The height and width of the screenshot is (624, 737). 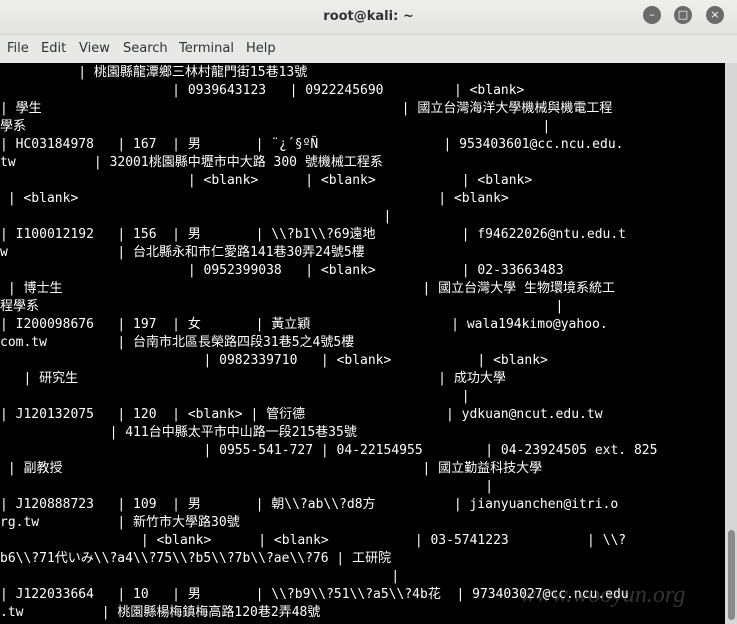 I want to click on terminal-line: tw | 32001桃園縣中壢市中大路 300 號機械工程系, so click(x=191, y=162).